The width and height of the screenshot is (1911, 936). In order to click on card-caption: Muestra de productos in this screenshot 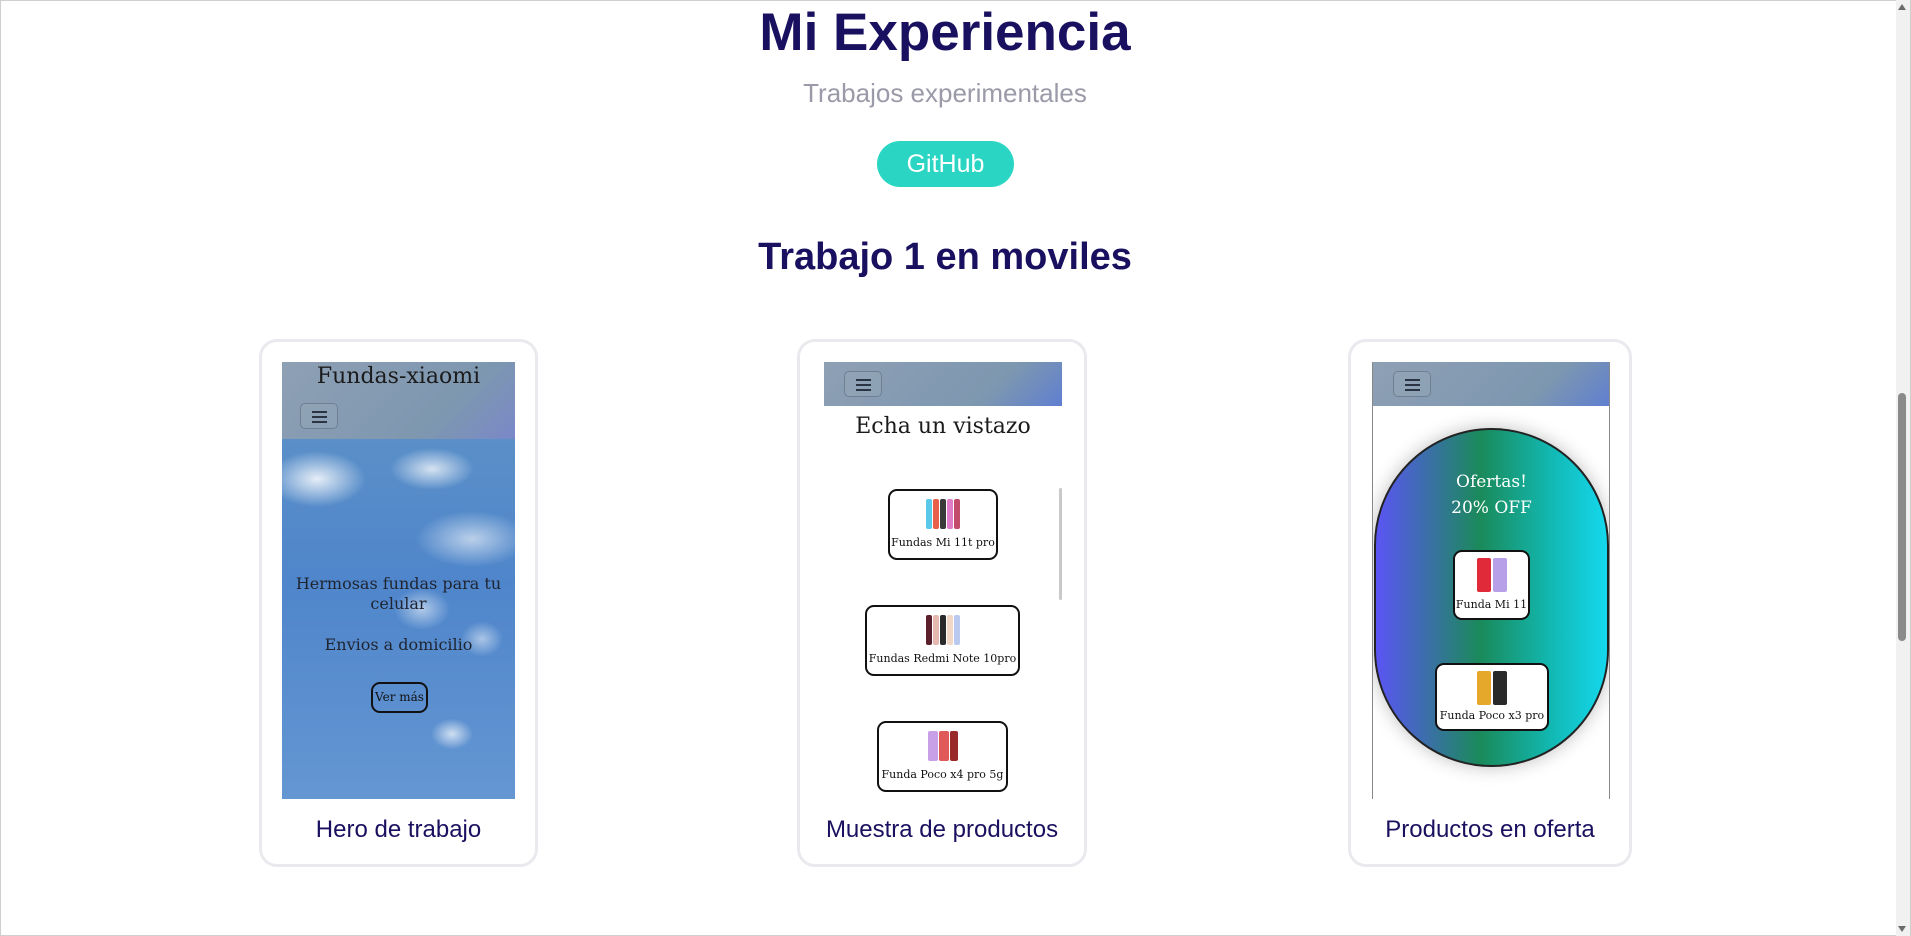, I will do `click(942, 829)`.